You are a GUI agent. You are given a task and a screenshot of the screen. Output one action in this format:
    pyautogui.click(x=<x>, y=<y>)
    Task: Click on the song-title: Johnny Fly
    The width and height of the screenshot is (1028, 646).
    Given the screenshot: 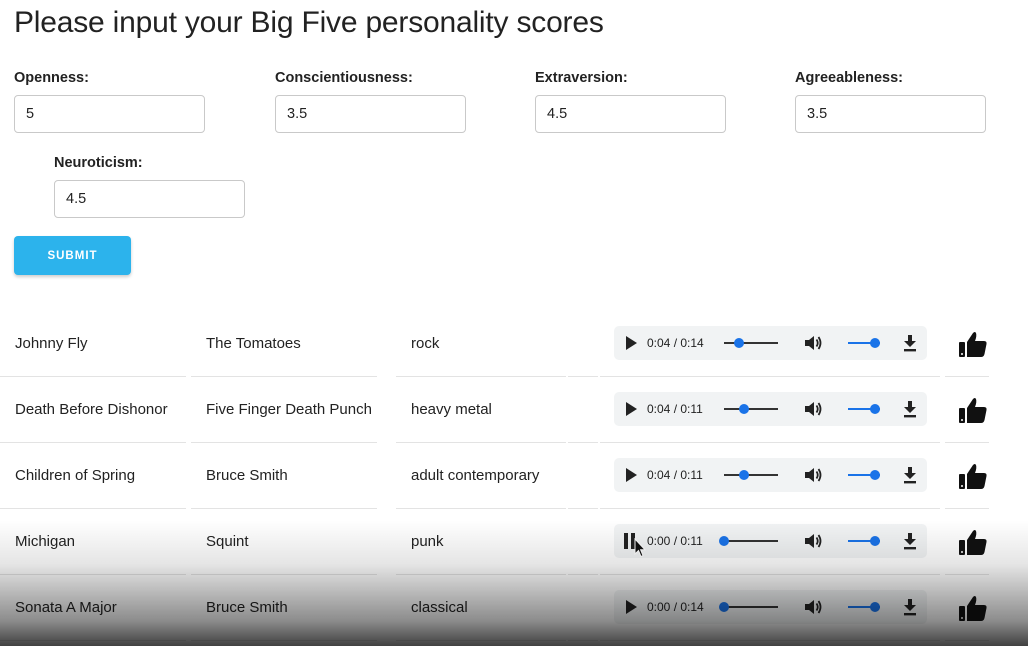 What is the action you would take?
    pyautogui.click(x=51, y=343)
    